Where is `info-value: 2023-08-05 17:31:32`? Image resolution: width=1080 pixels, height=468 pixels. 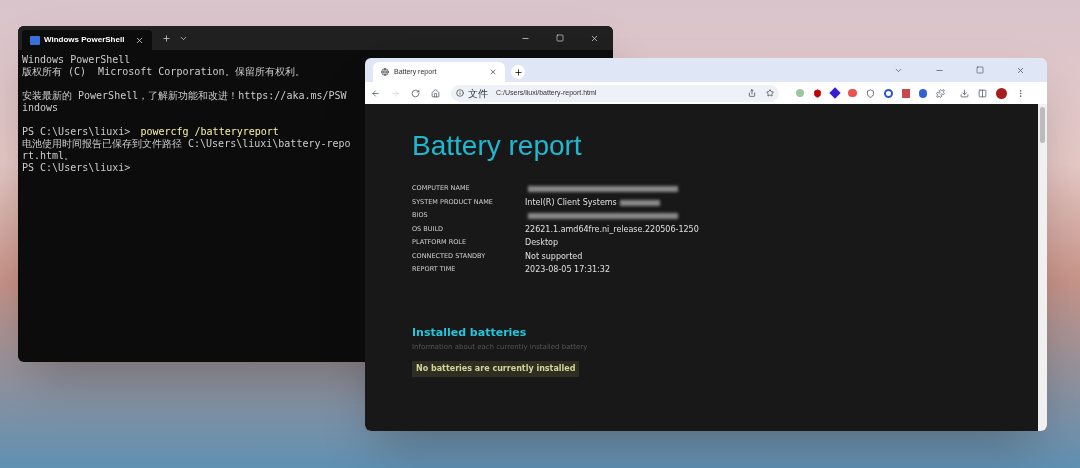
info-value: 2023-08-05 17:31:32 is located at coordinates (567, 270).